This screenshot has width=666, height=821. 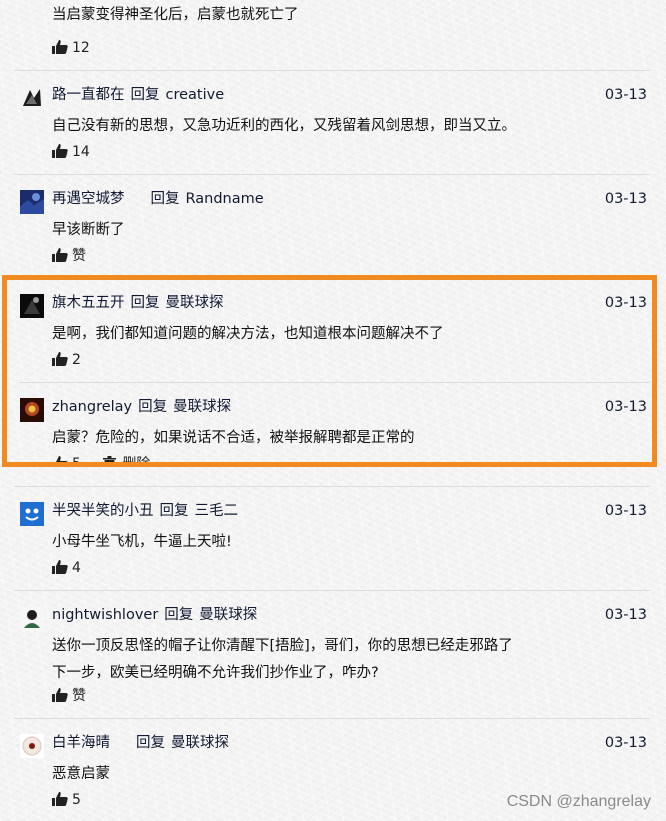 I want to click on reply-target-link: Randname, so click(x=225, y=199).